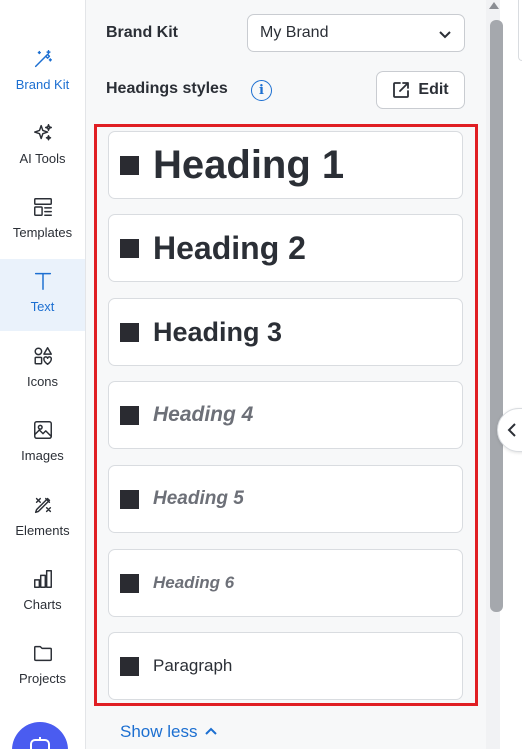  I want to click on folder-icon, so click(43, 653).